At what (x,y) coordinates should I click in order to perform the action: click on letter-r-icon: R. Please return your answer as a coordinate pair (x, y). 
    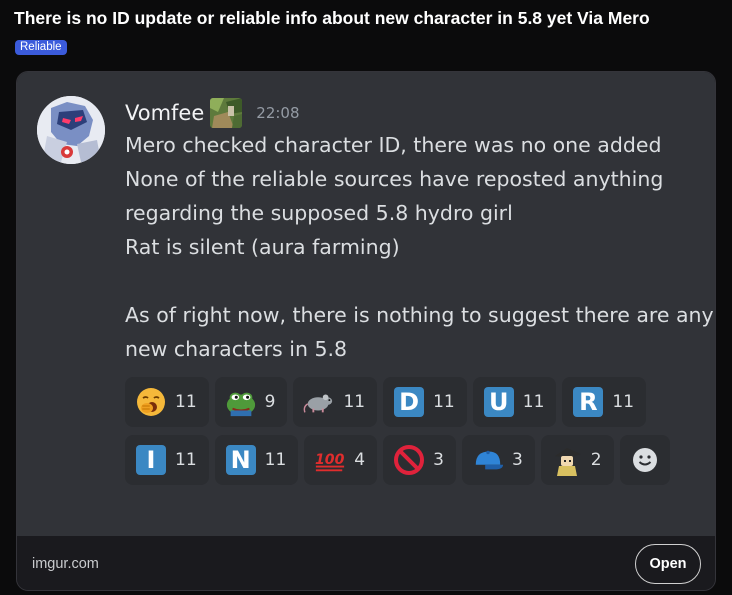
    Looking at the image, I should click on (588, 402).